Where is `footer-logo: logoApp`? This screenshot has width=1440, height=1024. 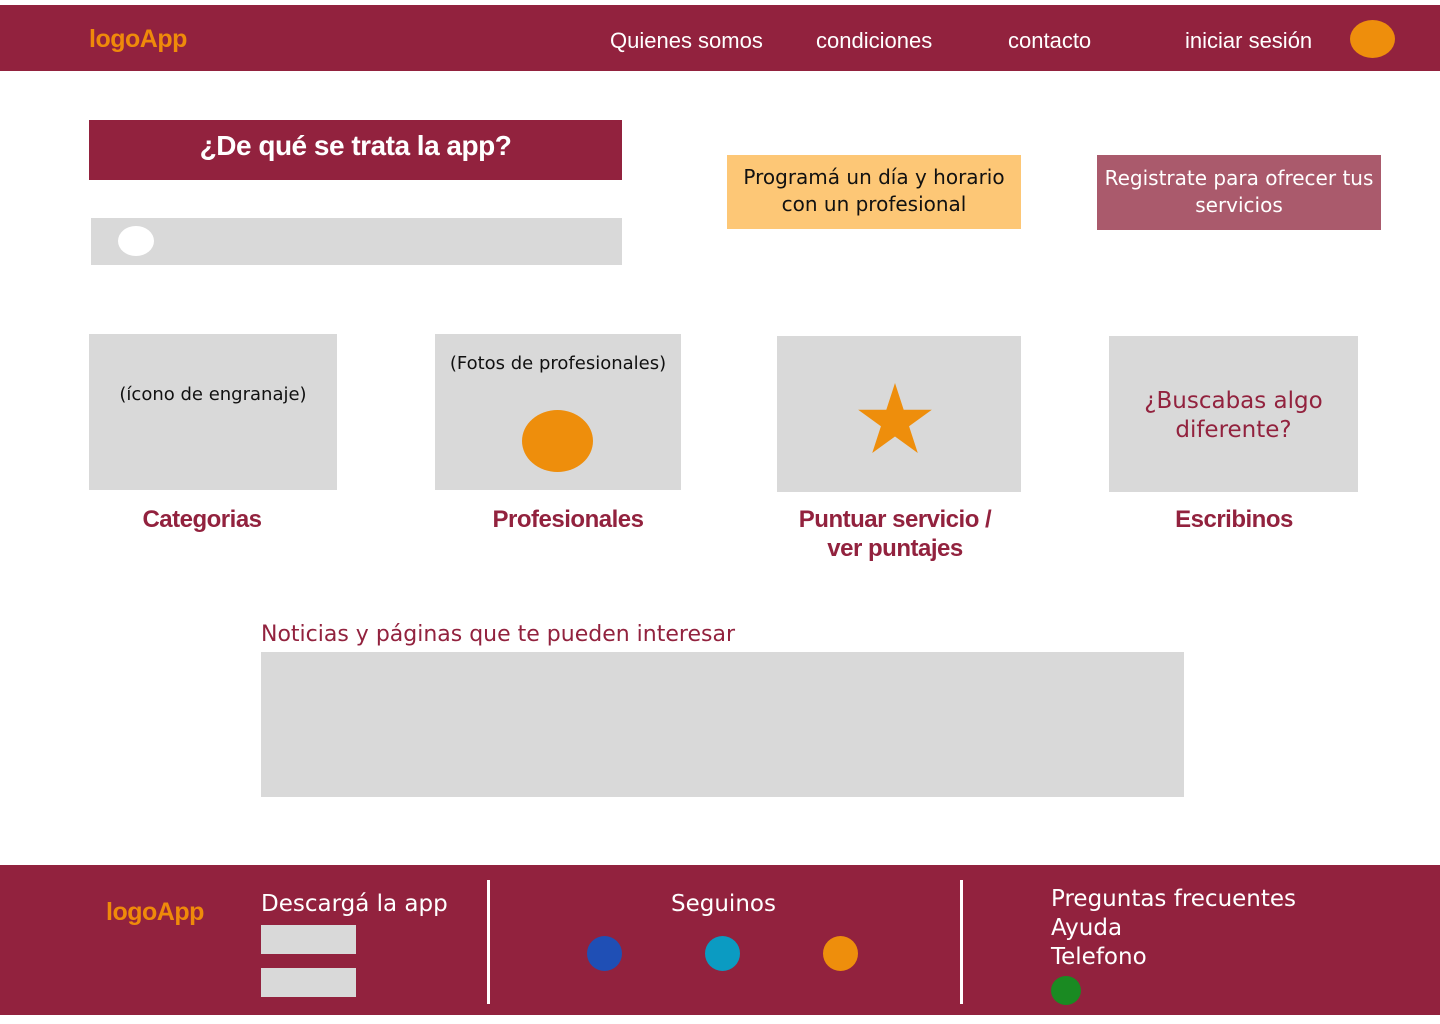 footer-logo: logoApp is located at coordinates (155, 912).